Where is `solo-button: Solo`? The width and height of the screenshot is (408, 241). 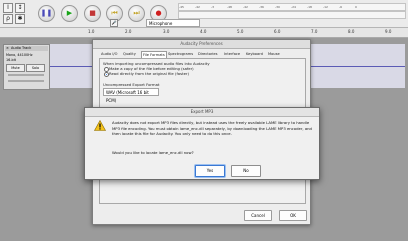 solo-button: Solo is located at coordinates (35, 68).